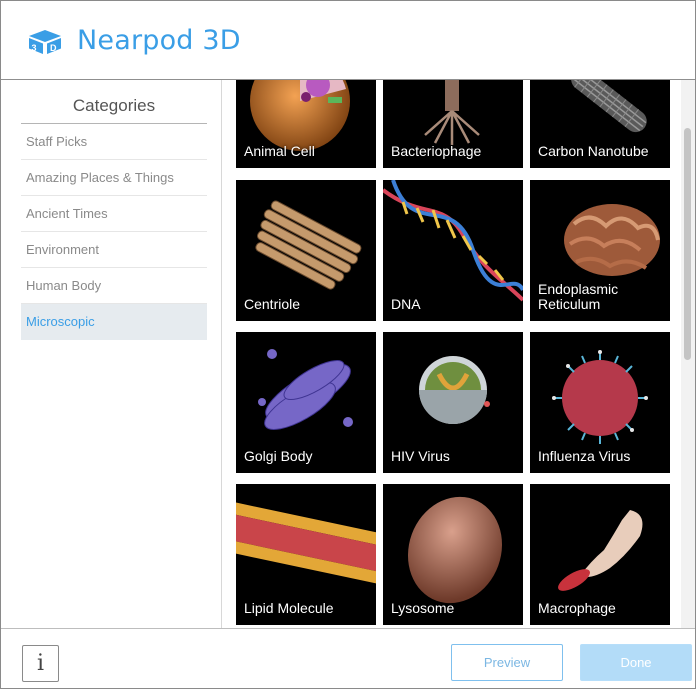 The image size is (696, 689). What do you see at coordinates (45, 42) in the screenshot?
I see `cube-3d-icon: 3 D` at bounding box center [45, 42].